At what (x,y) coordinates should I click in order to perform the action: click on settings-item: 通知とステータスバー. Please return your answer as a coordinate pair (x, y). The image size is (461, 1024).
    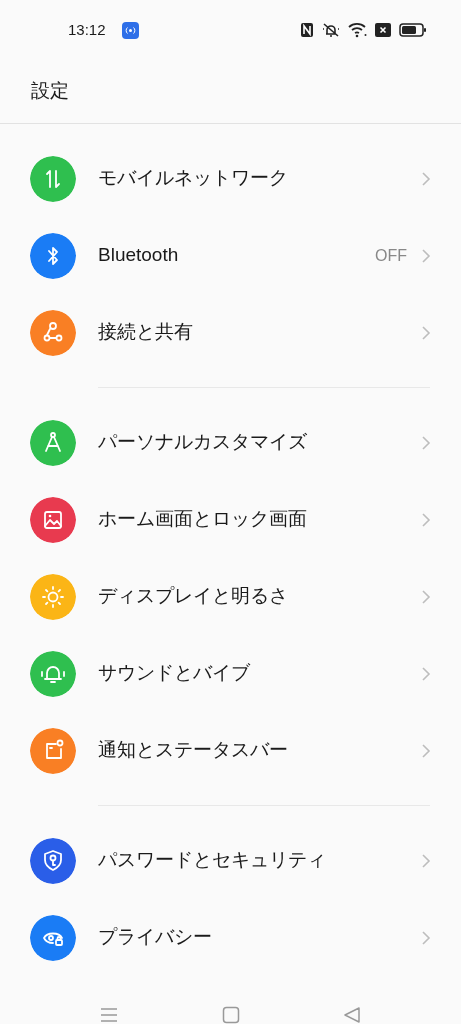
    Looking at the image, I should click on (230, 750).